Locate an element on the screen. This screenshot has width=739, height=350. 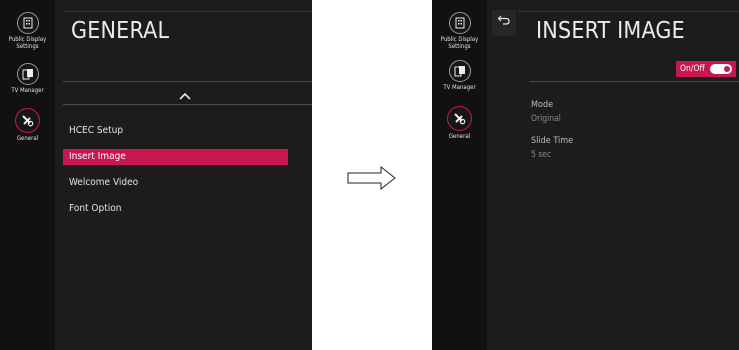
page-title: GENERAL is located at coordinates (120, 31).